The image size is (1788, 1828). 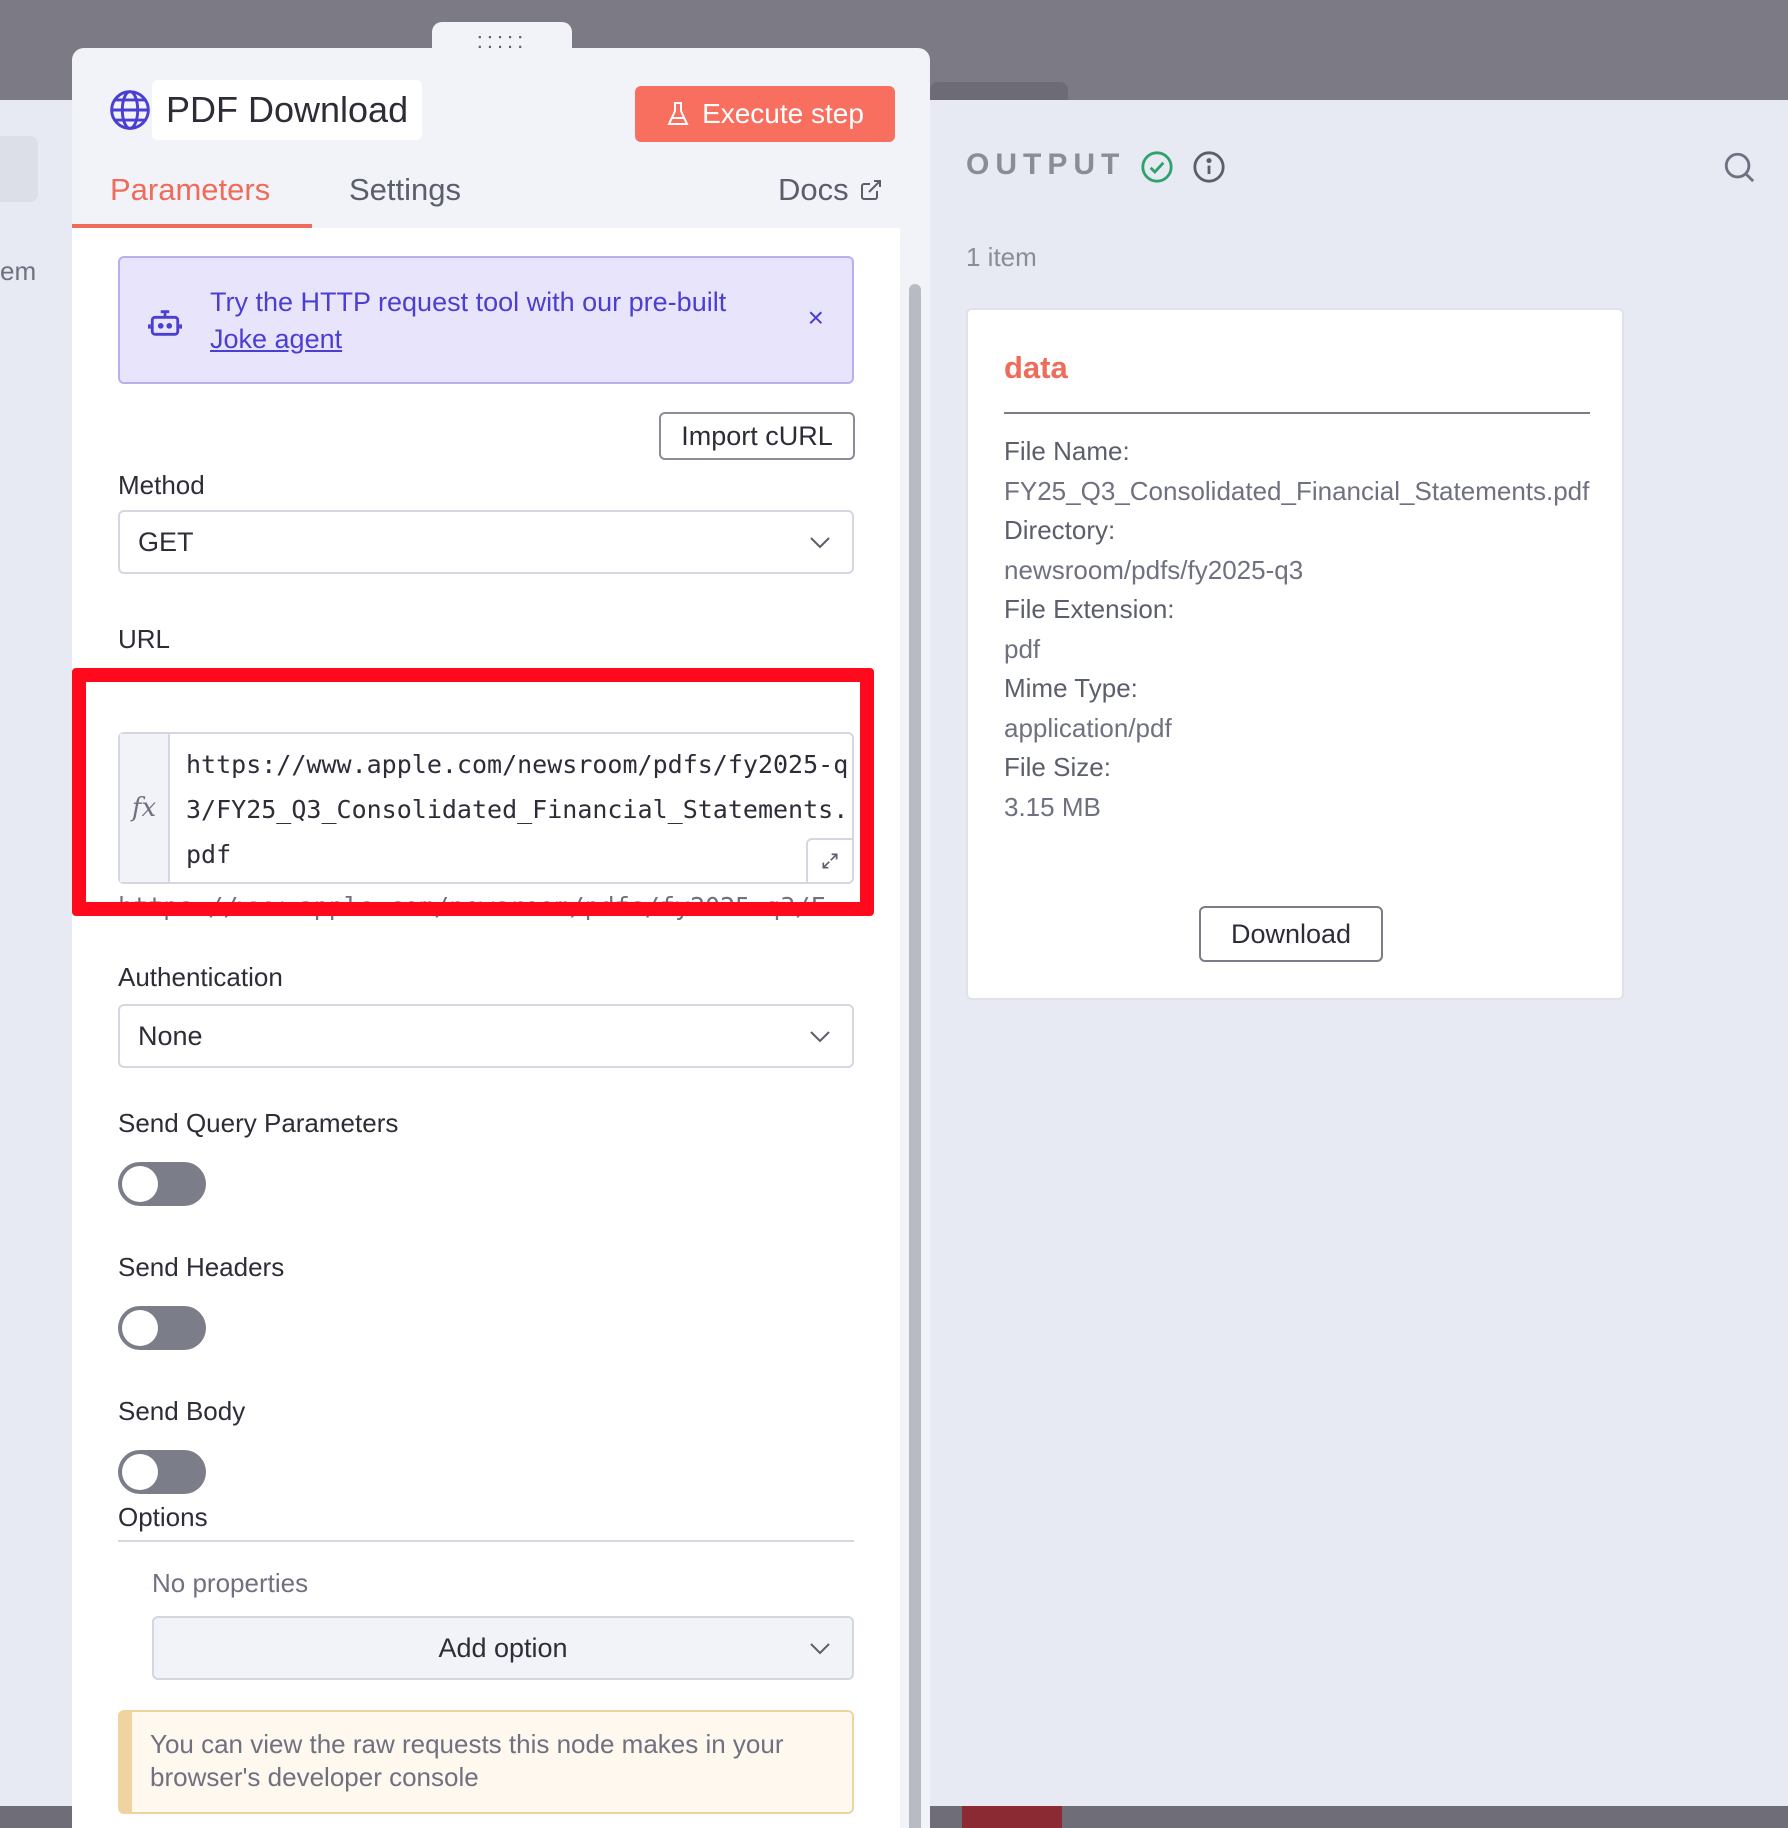 What do you see at coordinates (1067, 451) in the screenshot?
I see `file-name-key: File Name:` at bounding box center [1067, 451].